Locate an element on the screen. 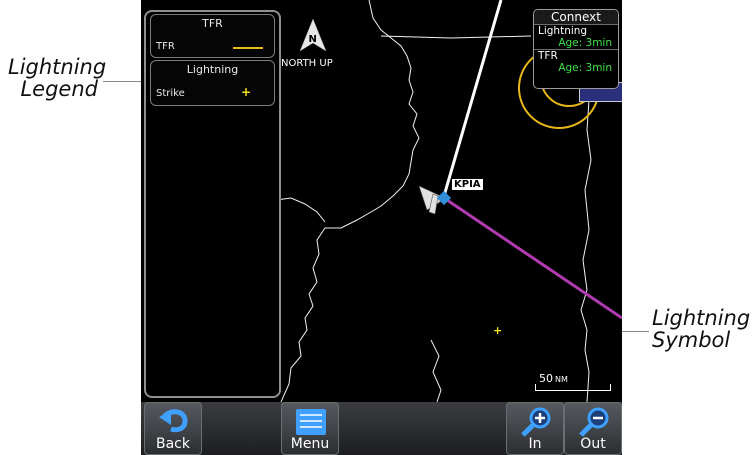  lightning-legend-title: Lightning is located at coordinates (212, 69).